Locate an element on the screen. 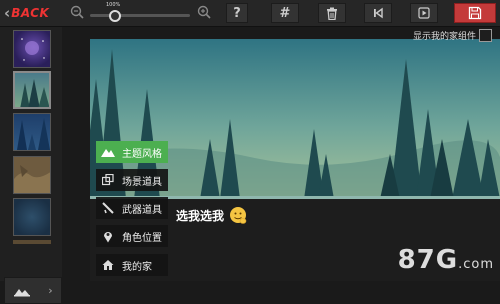  theme-panel-toggle: › is located at coordinates (33, 290).